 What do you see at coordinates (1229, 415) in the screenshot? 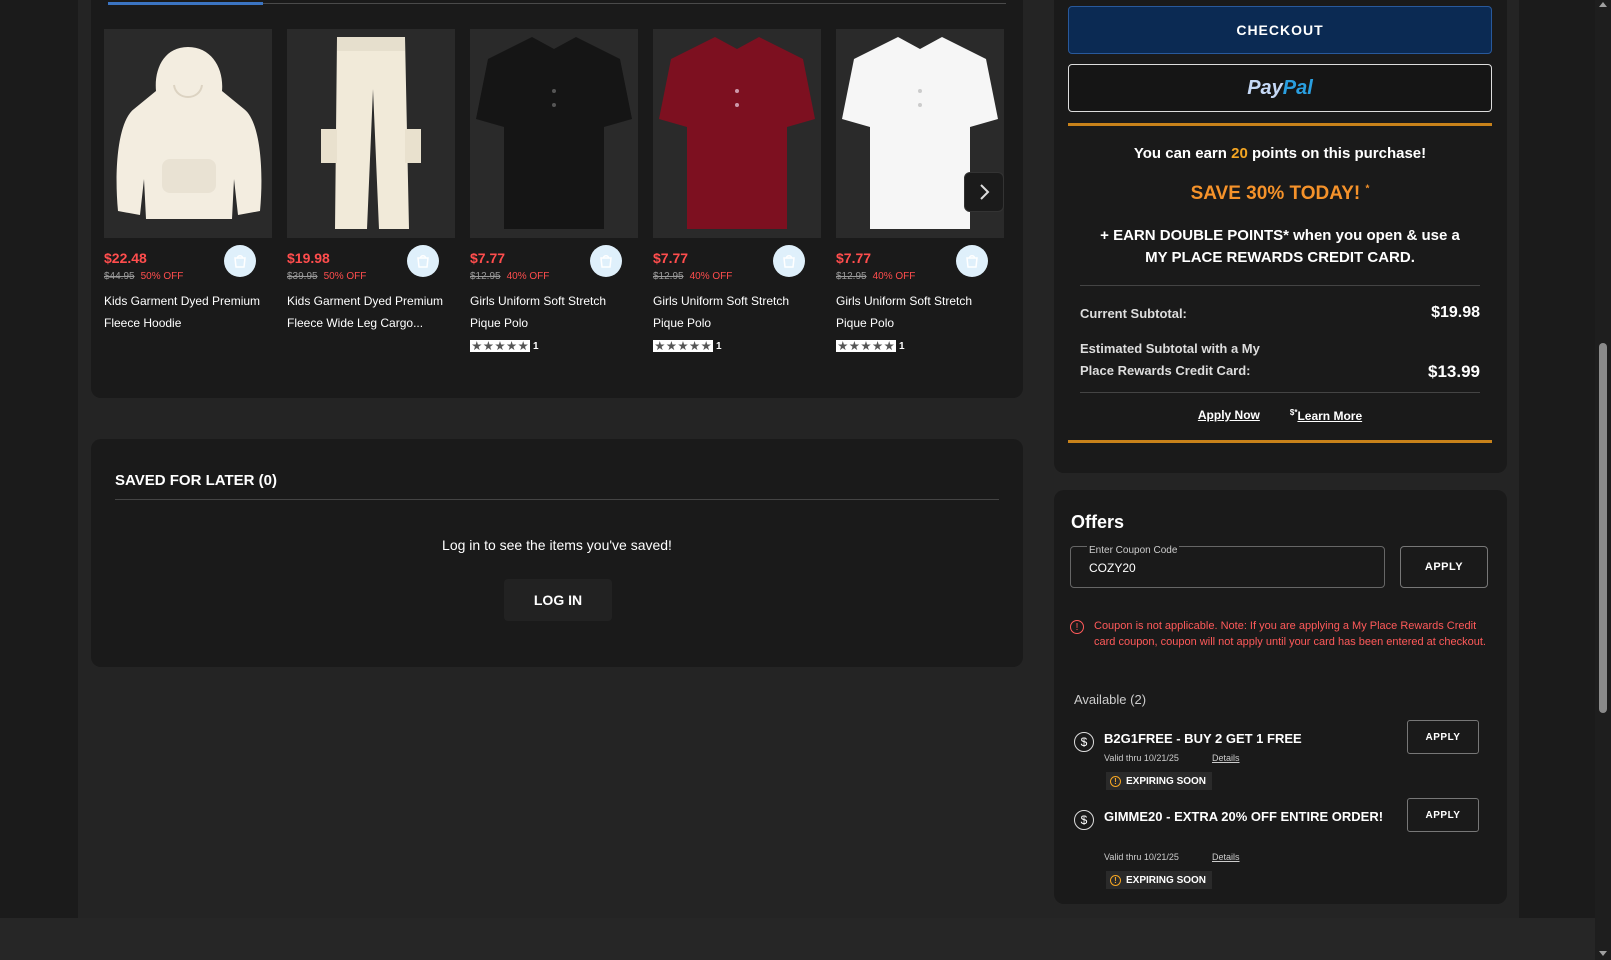
I see `apply-now-link: Apply Now` at bounding box center [1229, 415].